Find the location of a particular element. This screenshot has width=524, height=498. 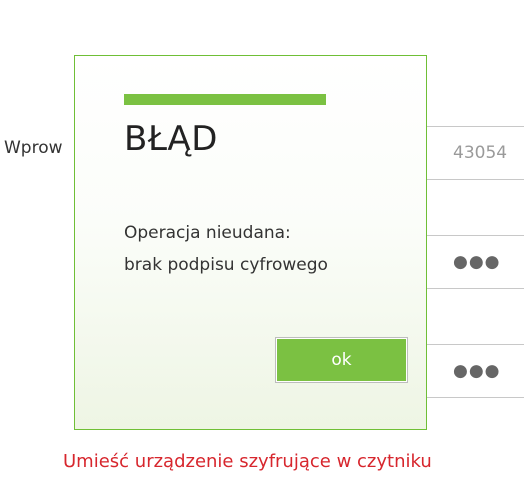

password-mask-2: ●●● is located at coordinates (477, 371).